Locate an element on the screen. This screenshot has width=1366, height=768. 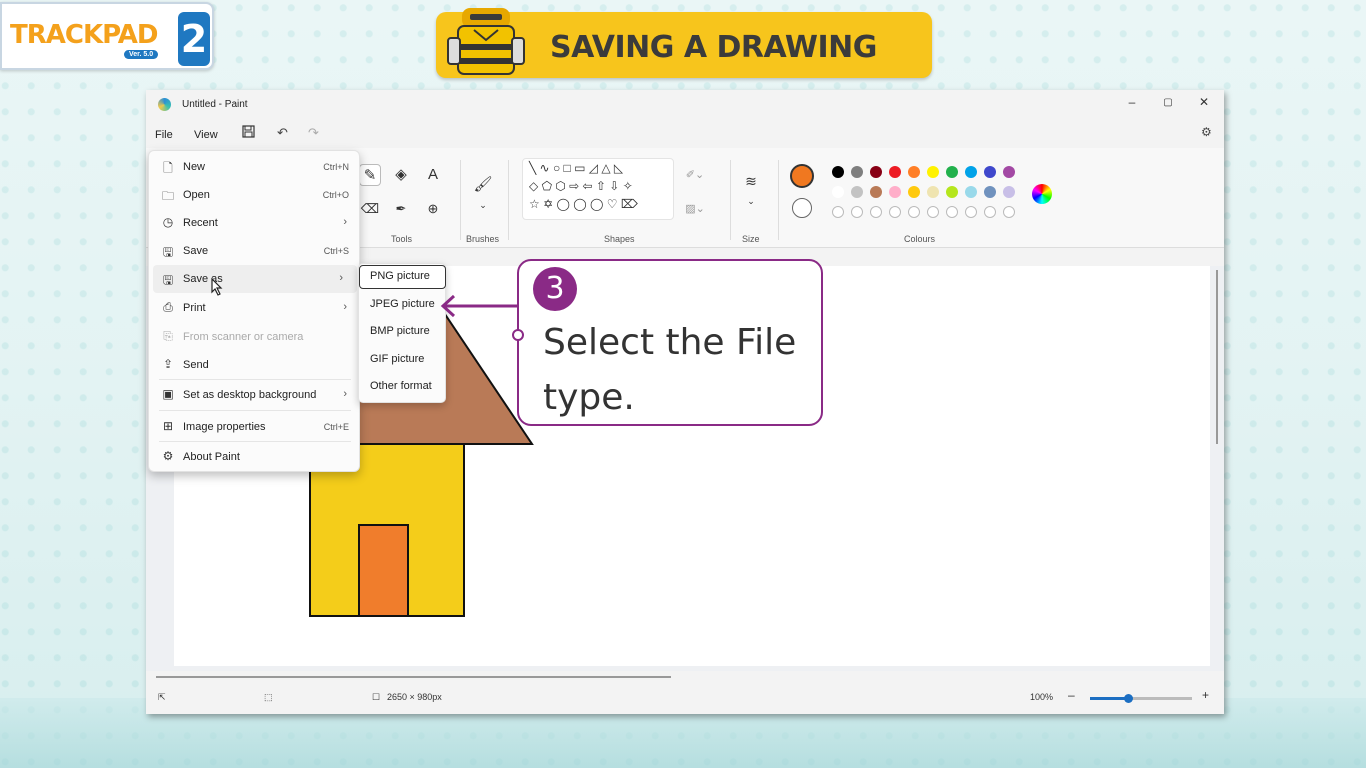
save-as-option-other-format: Other format is located at coordinates (401, 386).